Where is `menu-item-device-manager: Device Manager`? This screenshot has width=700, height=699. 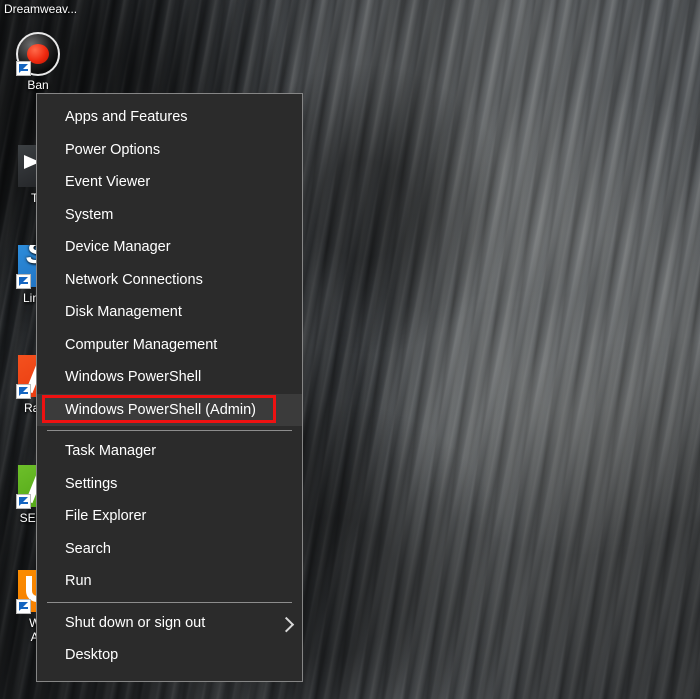
menu-item-device-manager: Device Manager is located at coordinates (169, 247).